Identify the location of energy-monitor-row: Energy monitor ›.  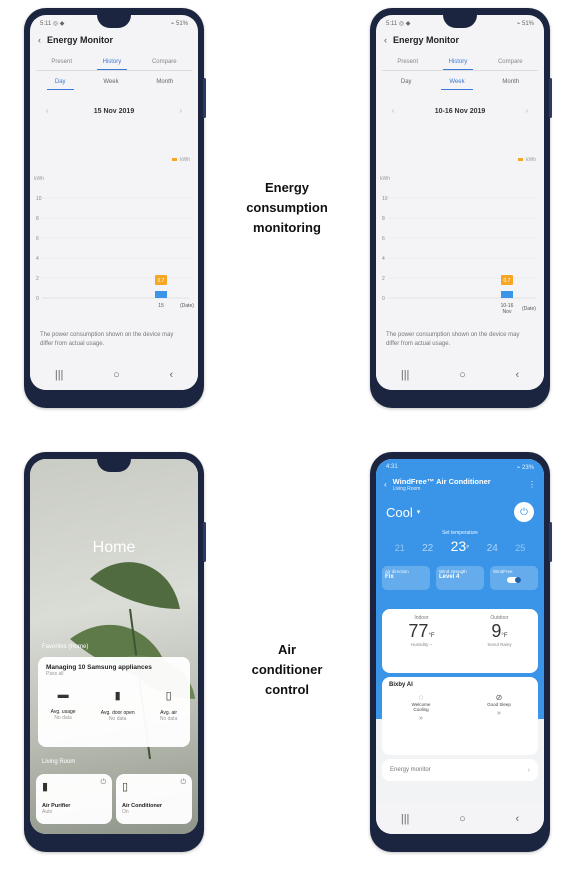
(460, 770).